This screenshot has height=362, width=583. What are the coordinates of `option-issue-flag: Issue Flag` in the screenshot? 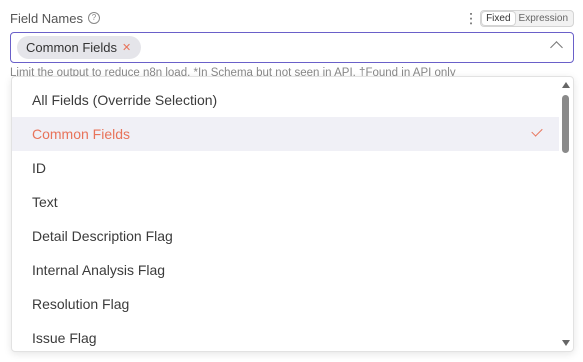 It's located at (285, 336).